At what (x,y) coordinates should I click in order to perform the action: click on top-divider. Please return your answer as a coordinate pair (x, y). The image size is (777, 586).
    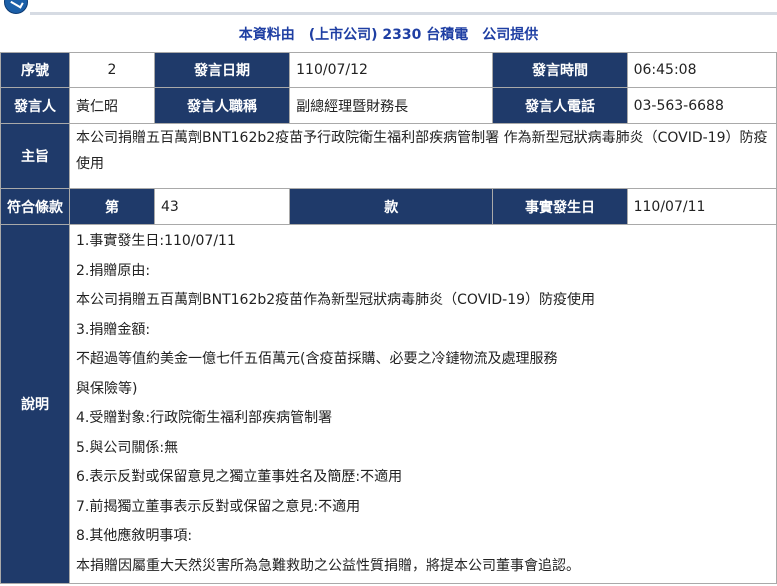
    Looking at the image, I should click on (403, 13).